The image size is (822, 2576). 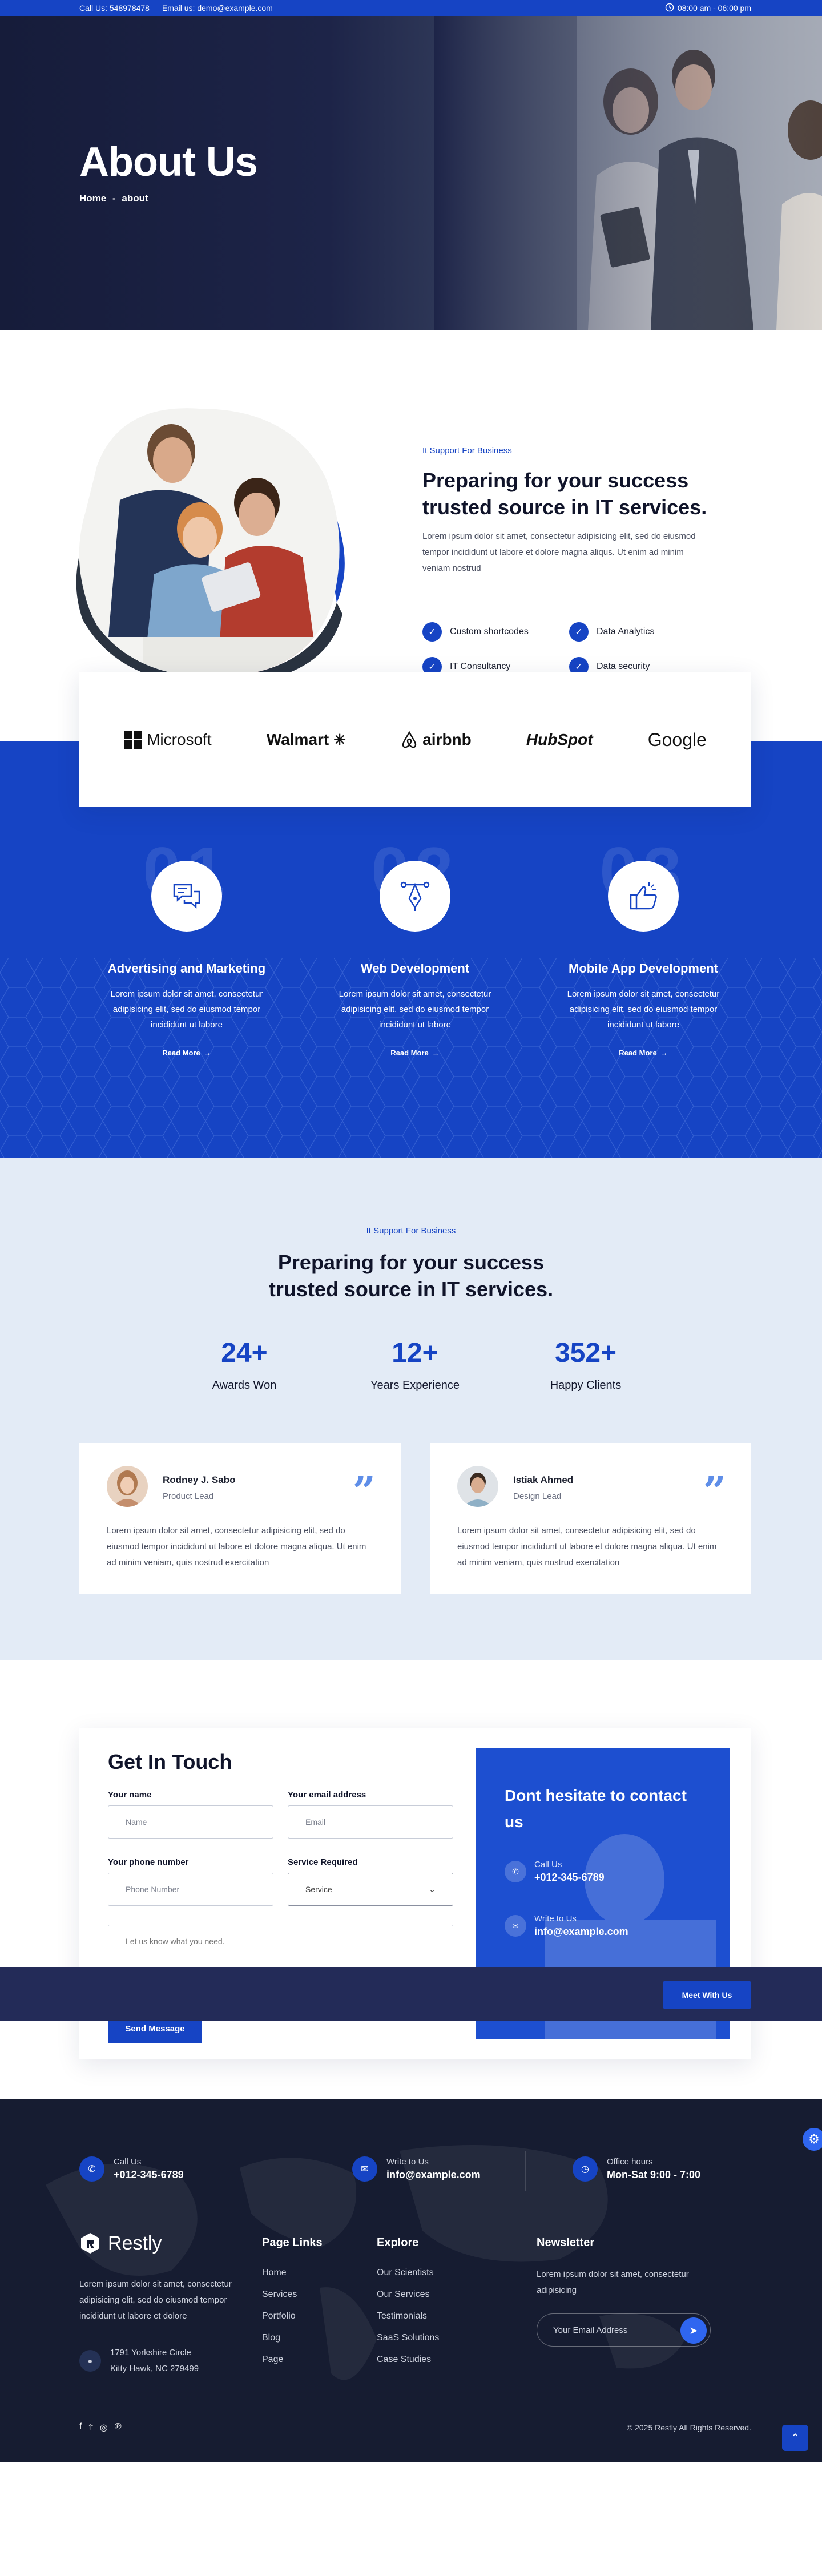 What do you see at coordinates (292, 2273) in the screenshot?
I see `footer-link-home: Home` at bounding box center [292, 2273].